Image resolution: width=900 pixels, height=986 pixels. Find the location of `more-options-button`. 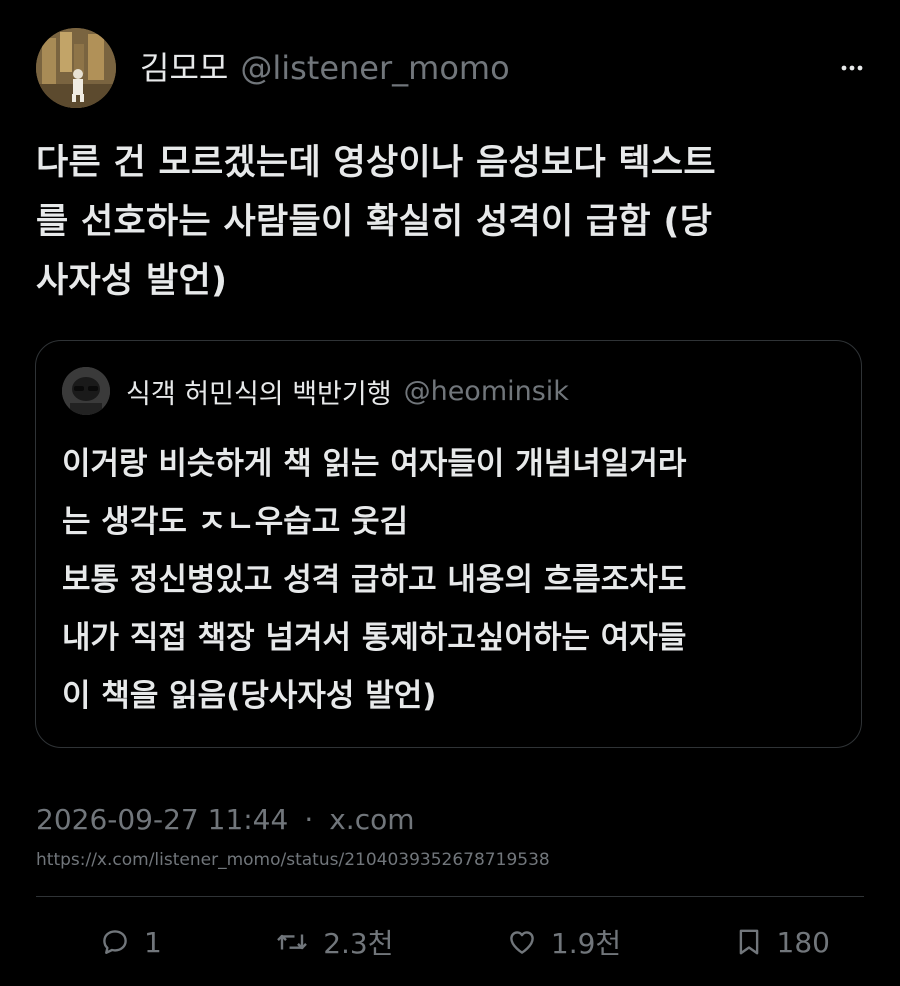

more-options-button is located at coordinates (852, 68).